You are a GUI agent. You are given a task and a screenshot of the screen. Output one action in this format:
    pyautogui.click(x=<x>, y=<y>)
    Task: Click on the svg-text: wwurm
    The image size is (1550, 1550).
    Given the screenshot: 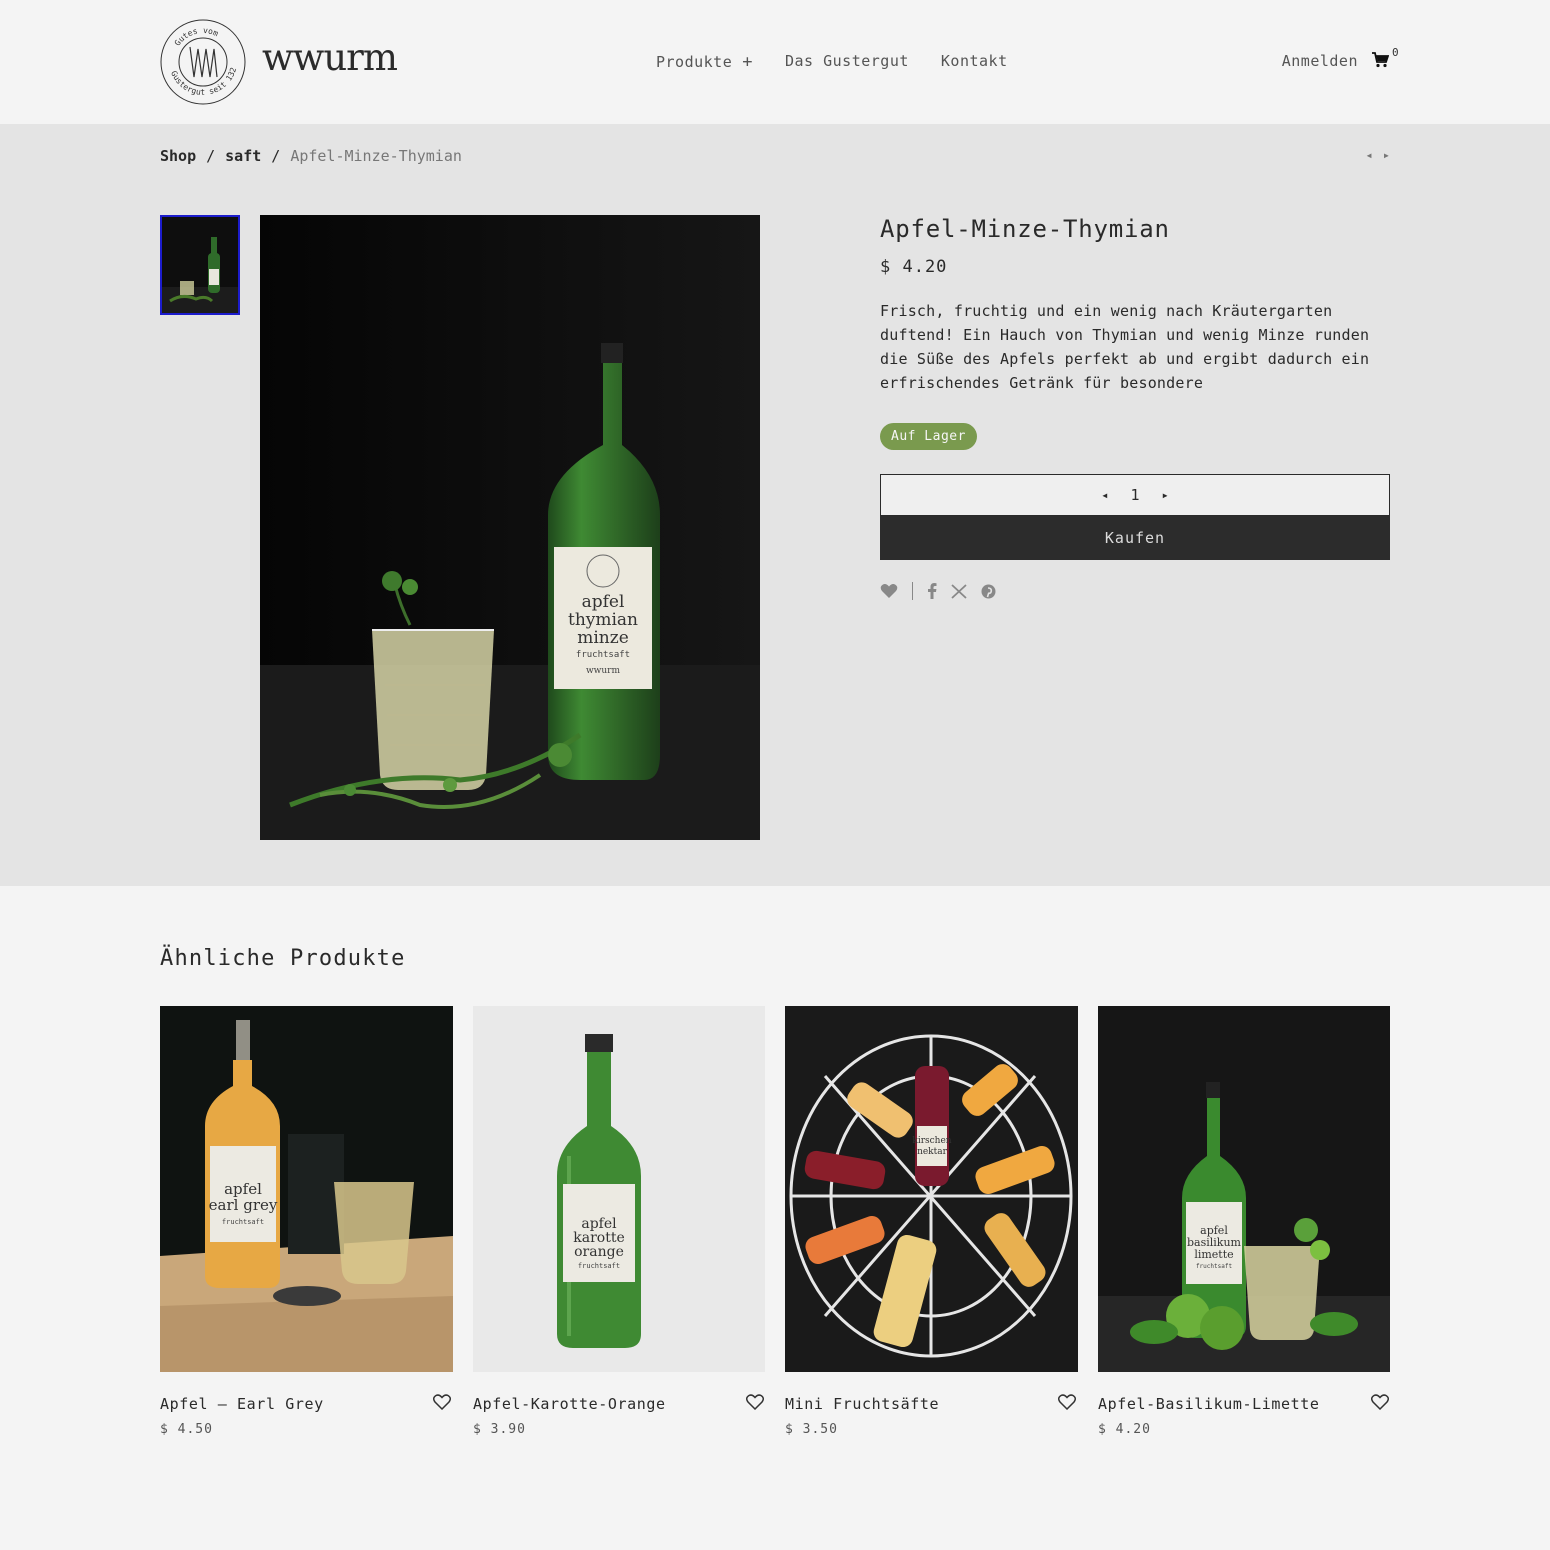 What is the action you would take?
    pyautogui.click(x=603, y=671)
    